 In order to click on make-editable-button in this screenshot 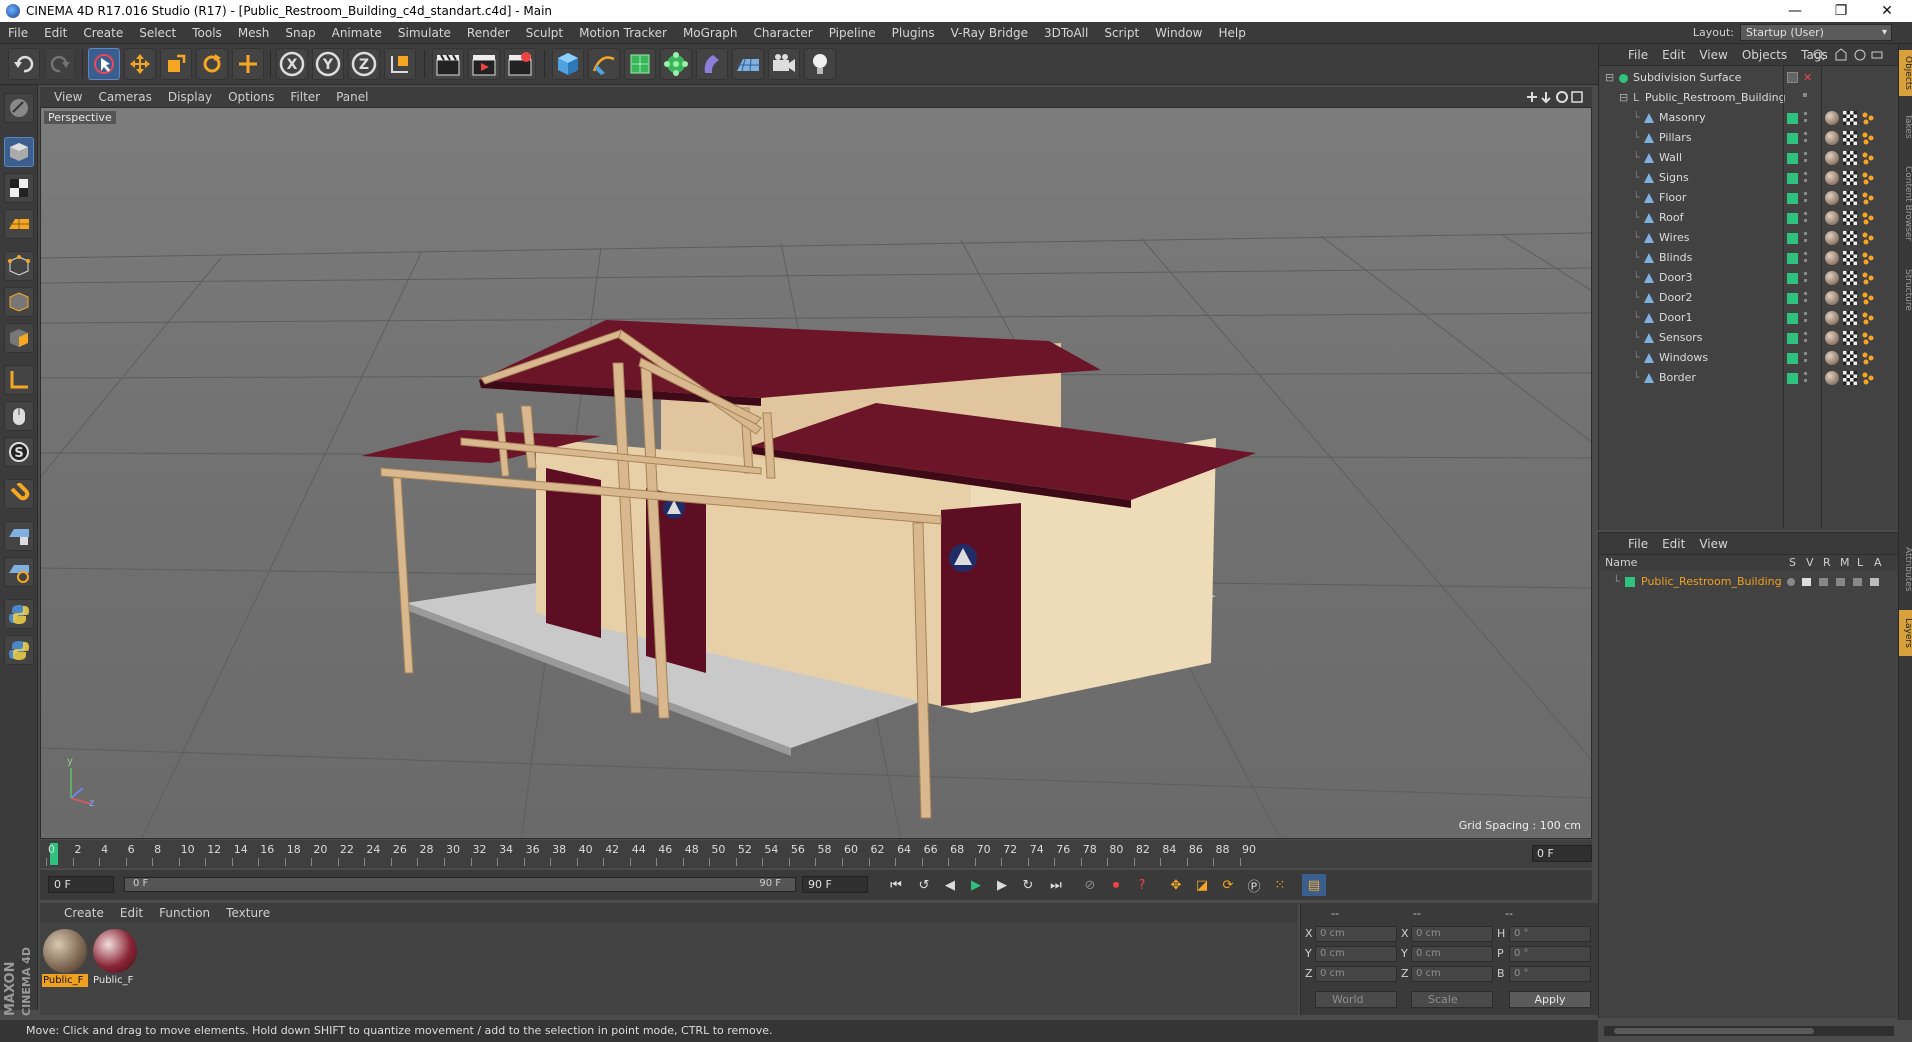, I will do `click(19, 108)`.